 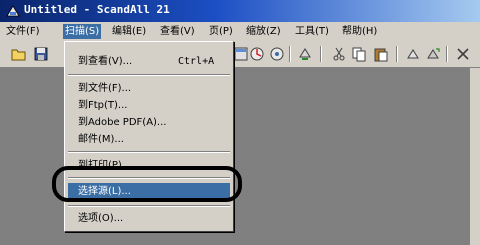 I want to click on rotate-right-icon, so click(x=433, y=54).